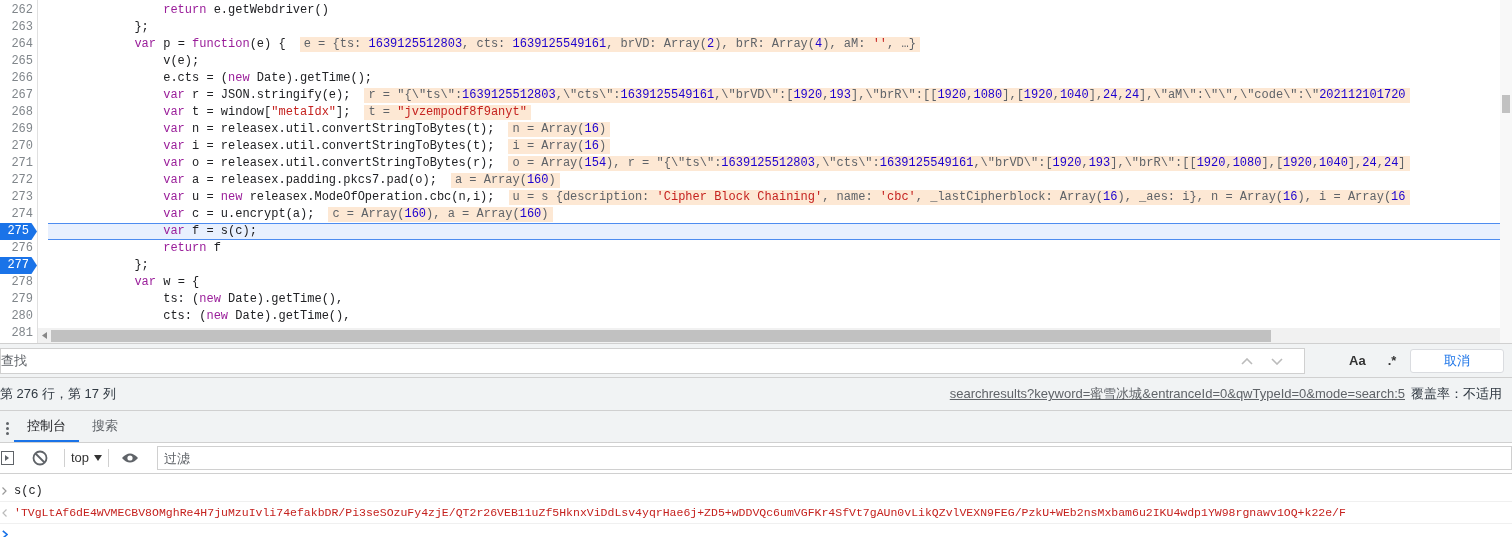 The image size is (1512, 537). Describe the element at coordinates (18, 129) in the screenshot. I see `line-number: 269` at that location.